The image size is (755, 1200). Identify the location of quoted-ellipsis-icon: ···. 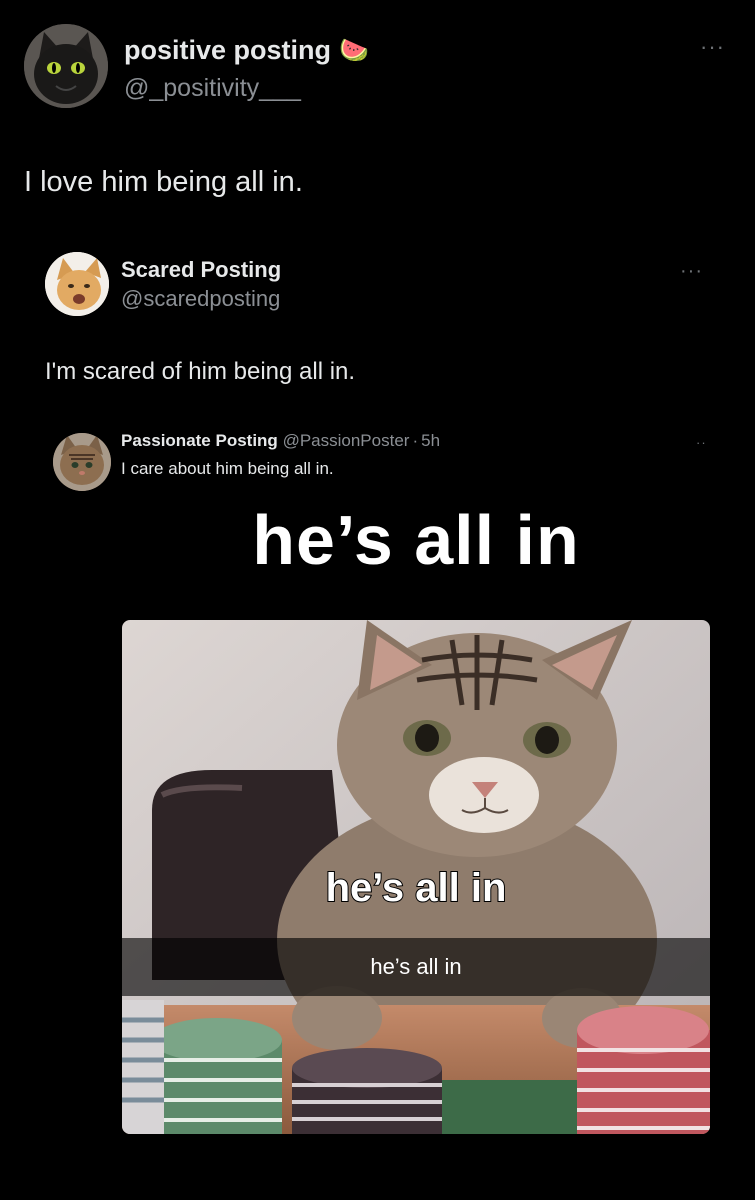
(691, 271).